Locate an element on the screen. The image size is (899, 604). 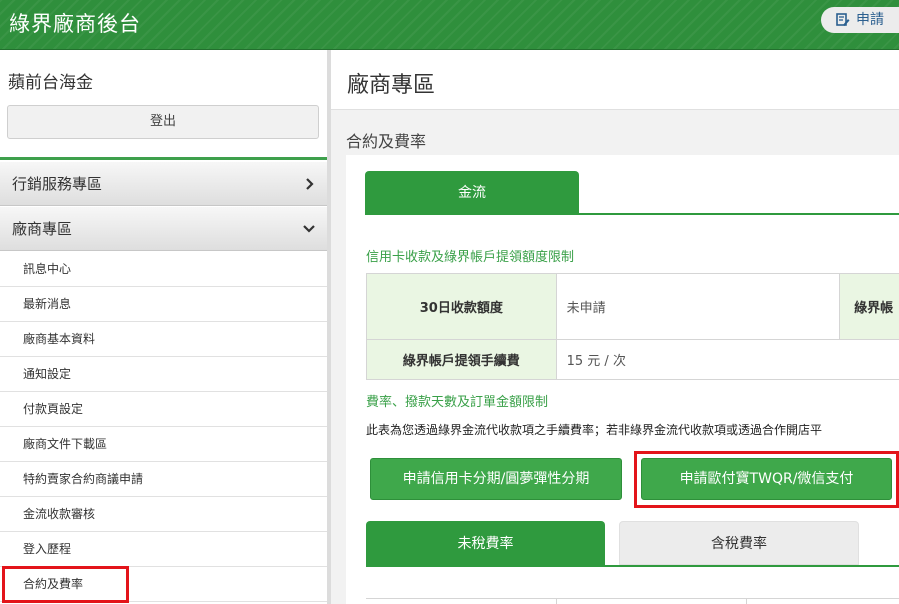
page-title: 廠商專區 is located at coordinates (391, 85).